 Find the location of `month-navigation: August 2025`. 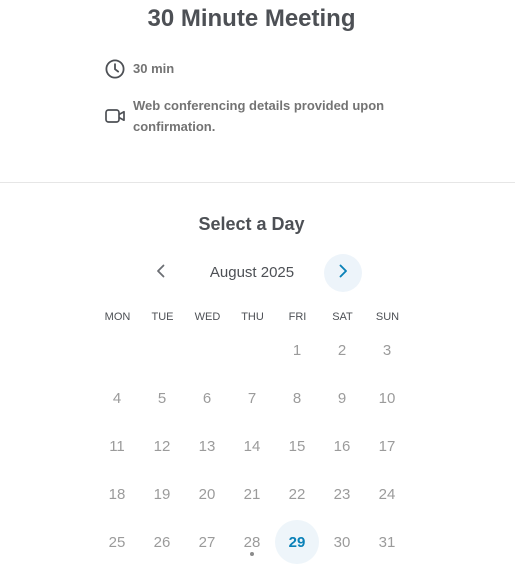

month-navigation: August 2025 is located at coordinates (257, 273).